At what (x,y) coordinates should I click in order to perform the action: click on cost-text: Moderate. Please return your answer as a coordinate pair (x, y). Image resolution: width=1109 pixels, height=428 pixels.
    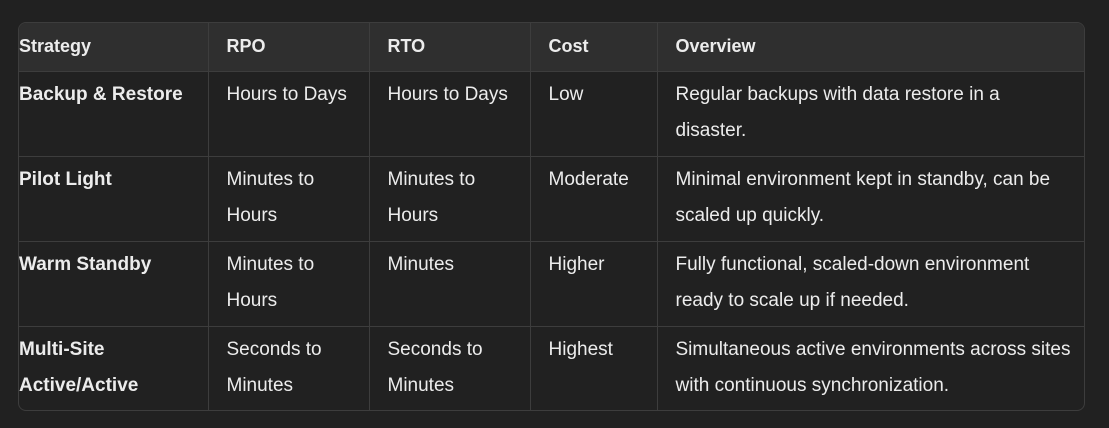
    Looking at the image, I should click on (588, 179).